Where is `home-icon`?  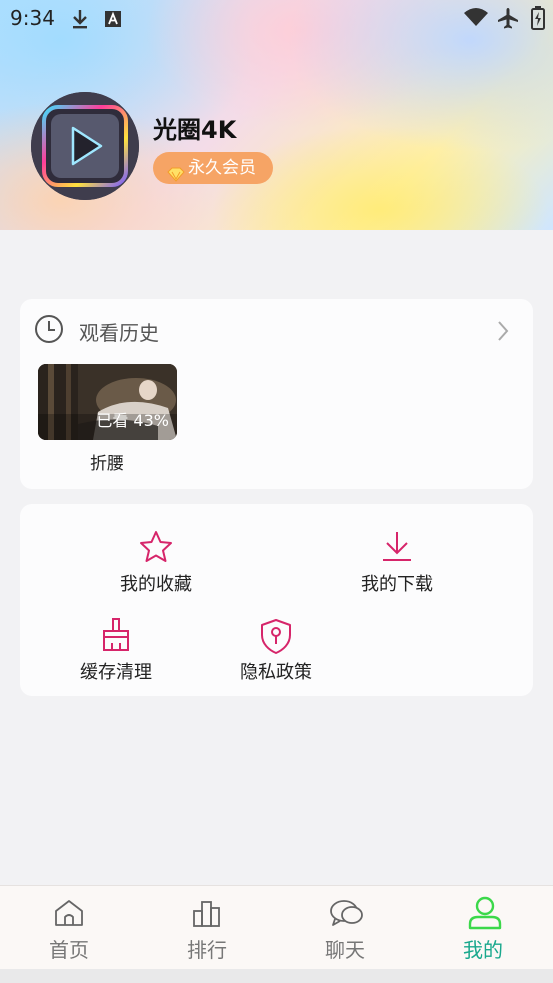 home-icon is located at coordinates (69, 913).